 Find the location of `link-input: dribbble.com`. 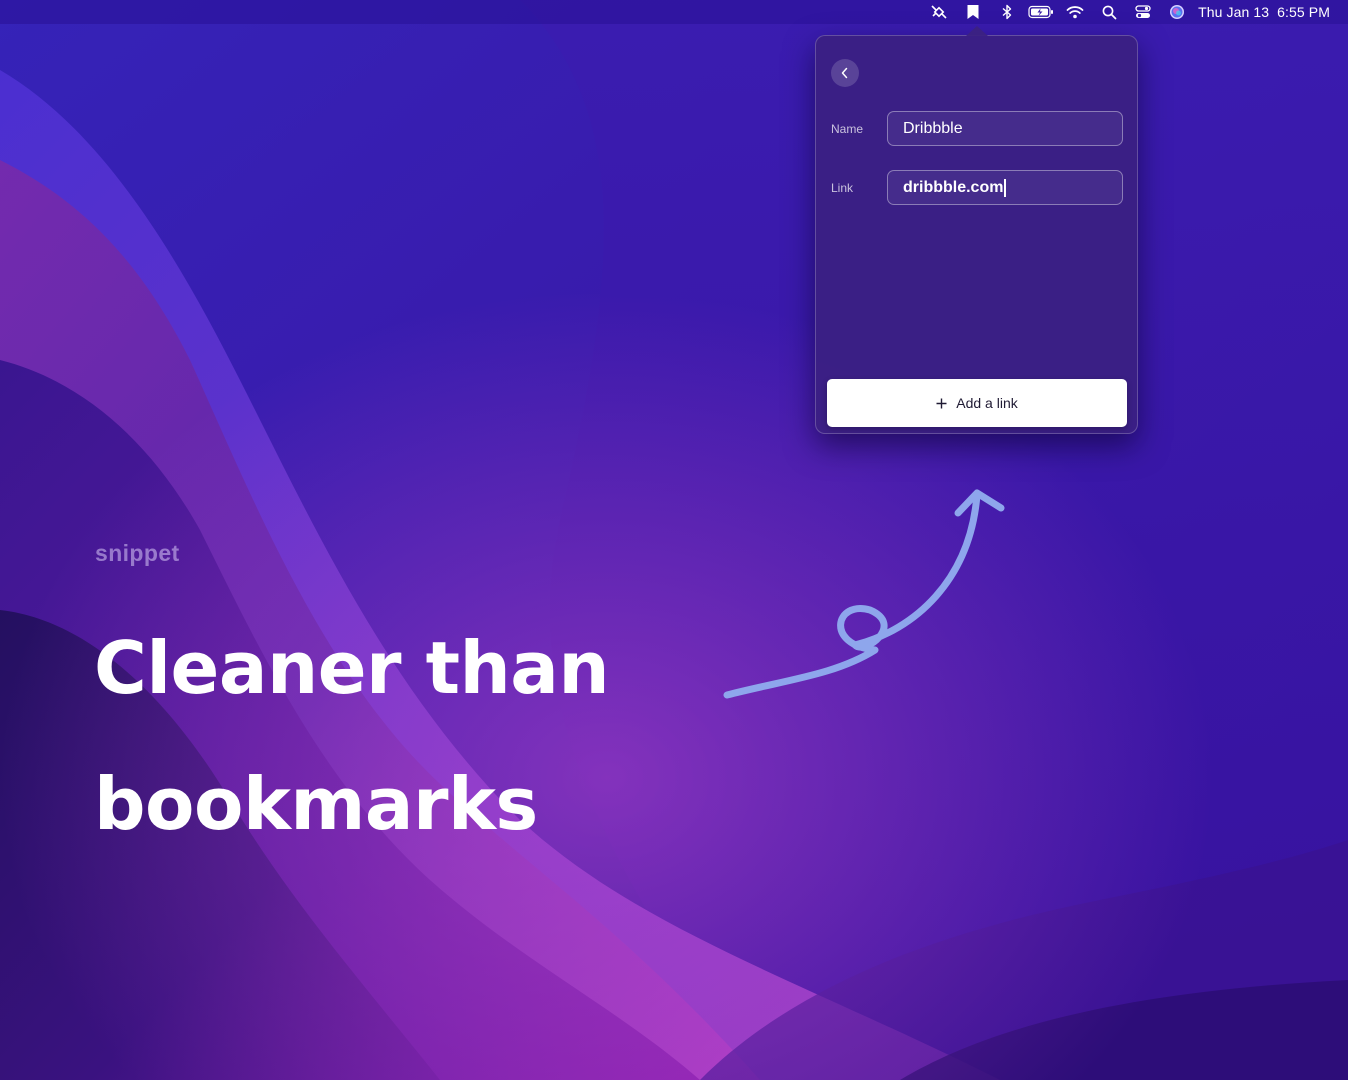

link-input: dribbble.com is located at coordinates (1005, 187).